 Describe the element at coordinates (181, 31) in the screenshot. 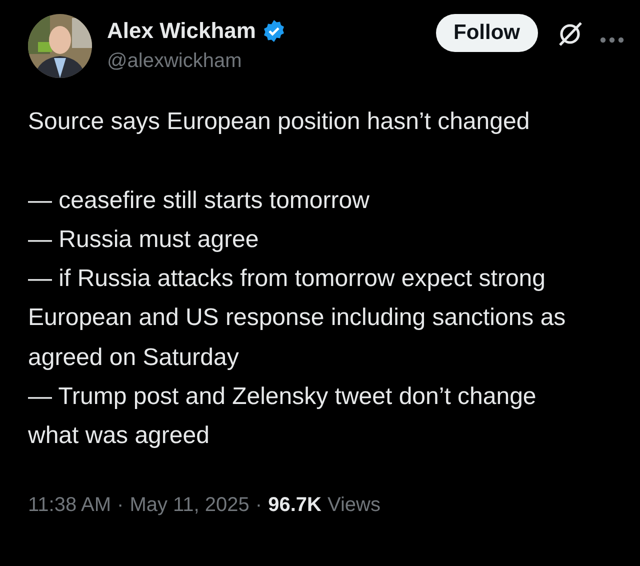

I see `author-name: Alex Wickham` at that location.